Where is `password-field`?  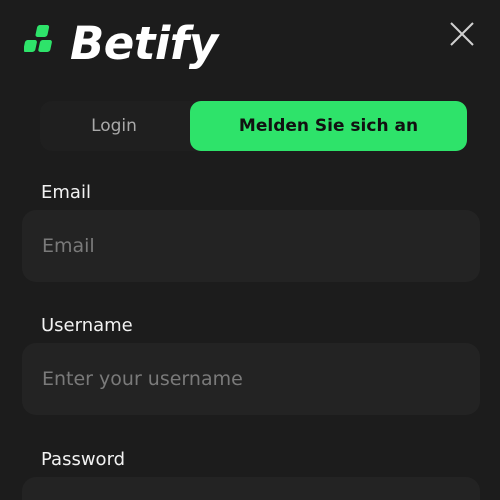
password-field is located at coordinates (261, 488).